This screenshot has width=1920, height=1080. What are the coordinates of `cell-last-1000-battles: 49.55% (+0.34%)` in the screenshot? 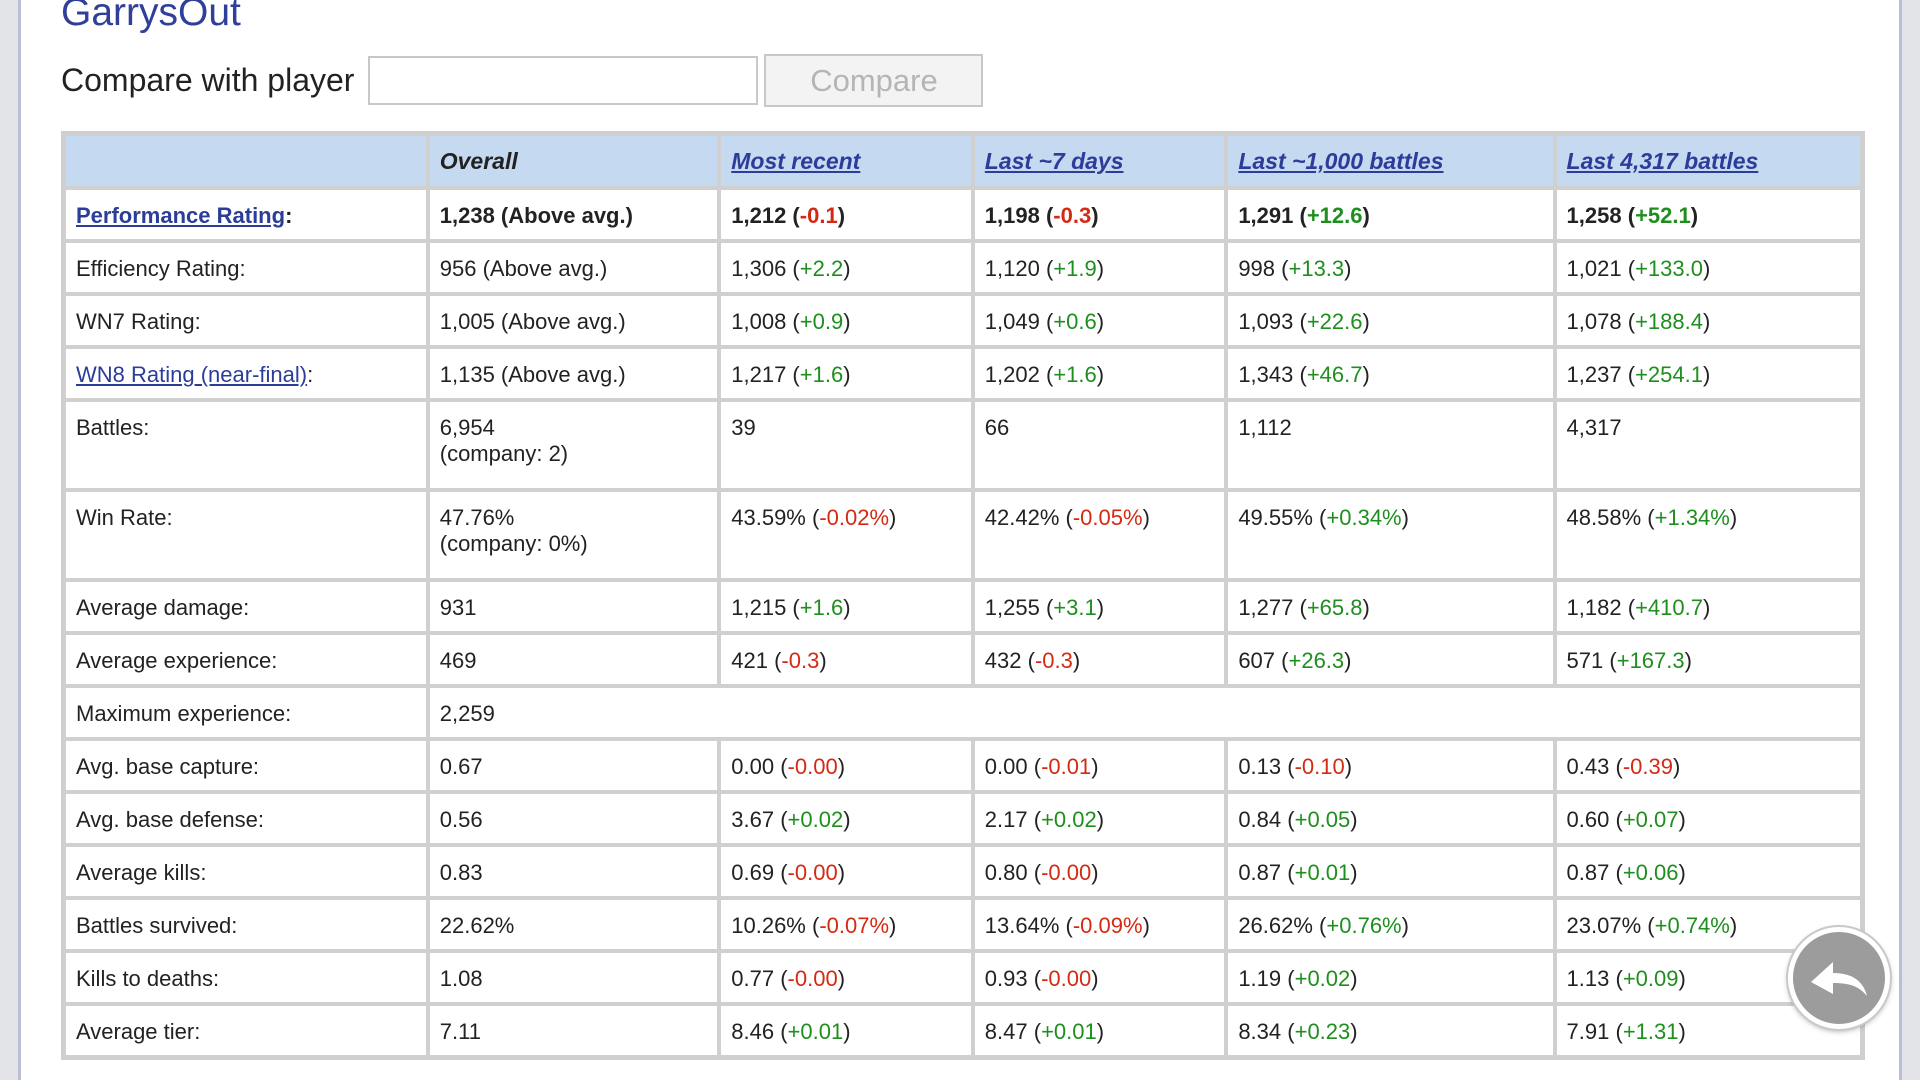 It's located at (1390, 535).